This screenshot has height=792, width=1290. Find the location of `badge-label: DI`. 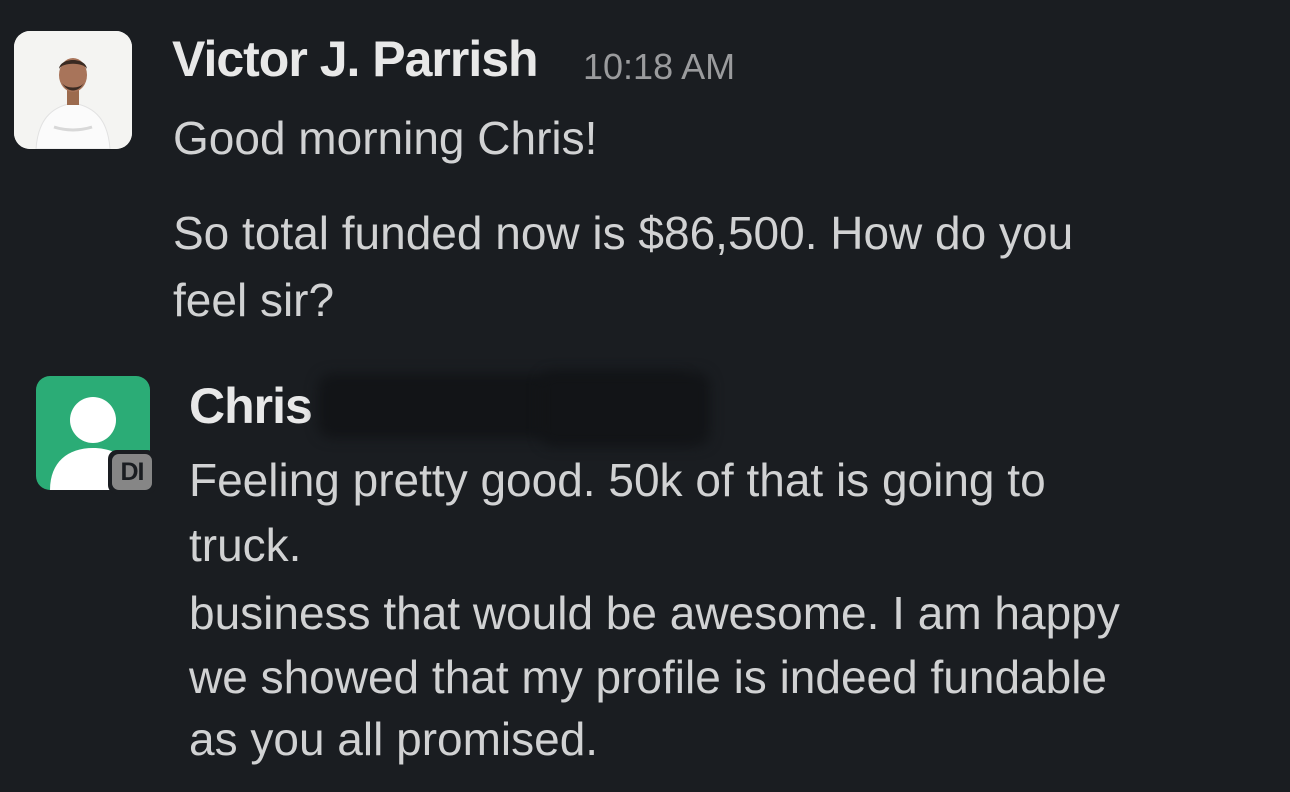

badge-label: DI is located at coordinates (132, 472).